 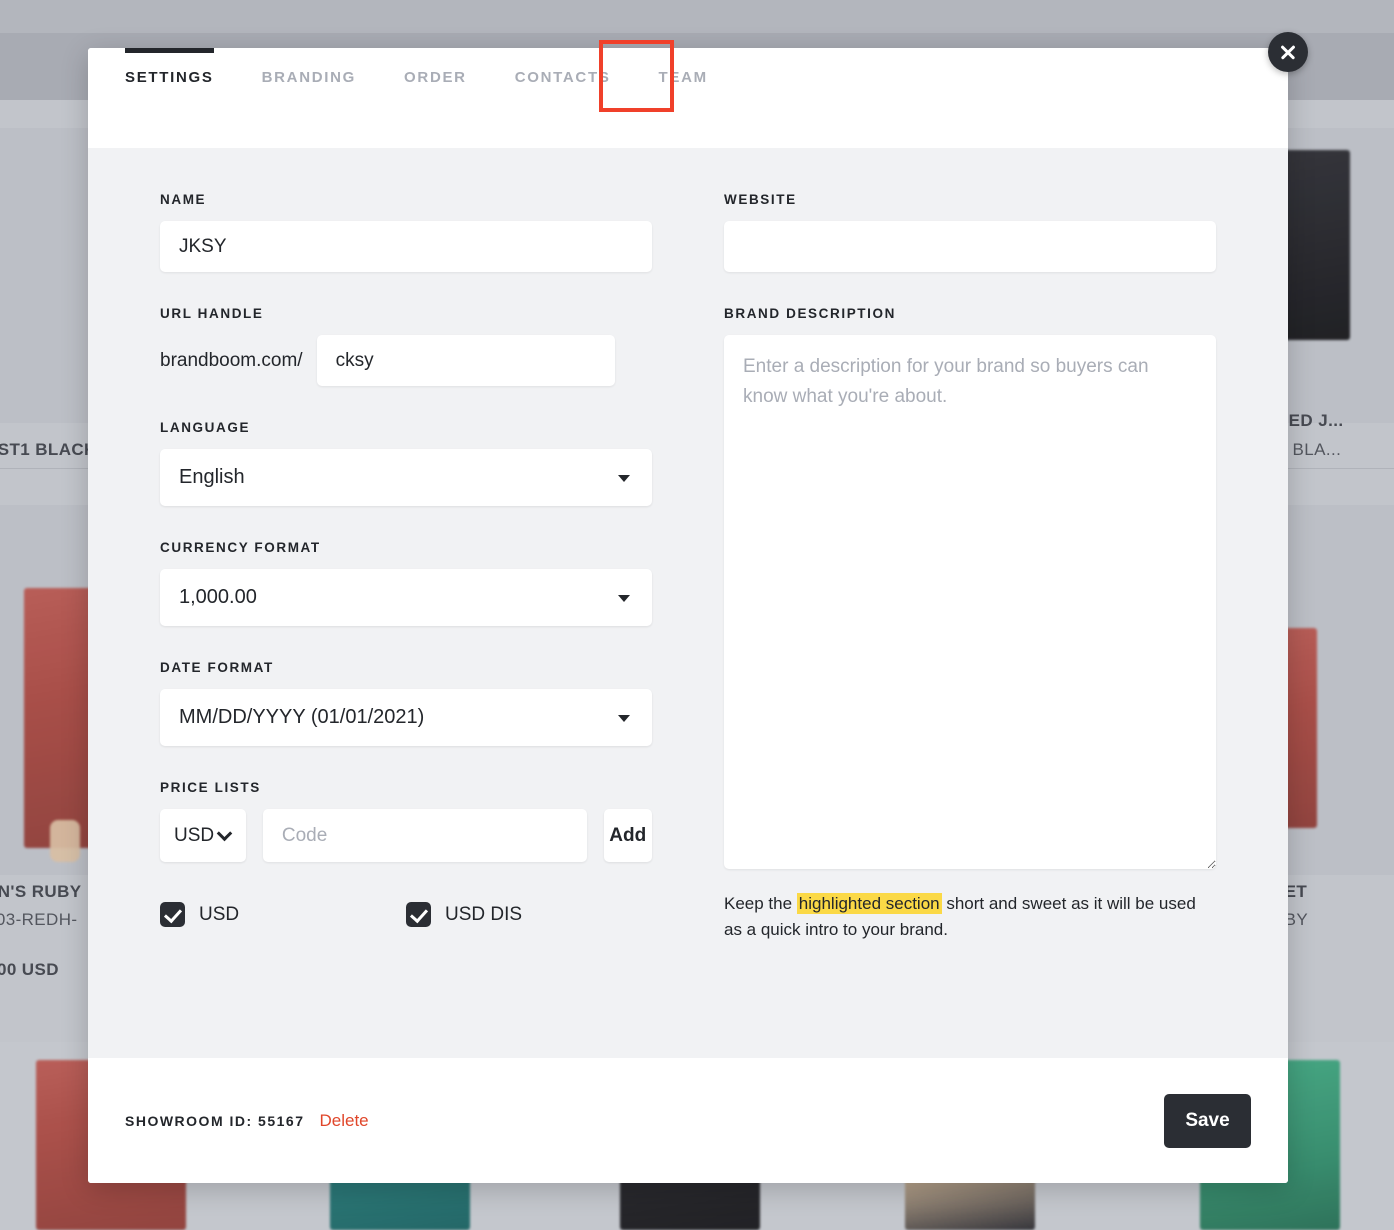 What do you see at coordinates (688, 98) in the screenshot?
I see `dialog-tabbar: SETTINGS BRANDING ORDER CONTACTS TEAM` at bounding box center [688, 98].